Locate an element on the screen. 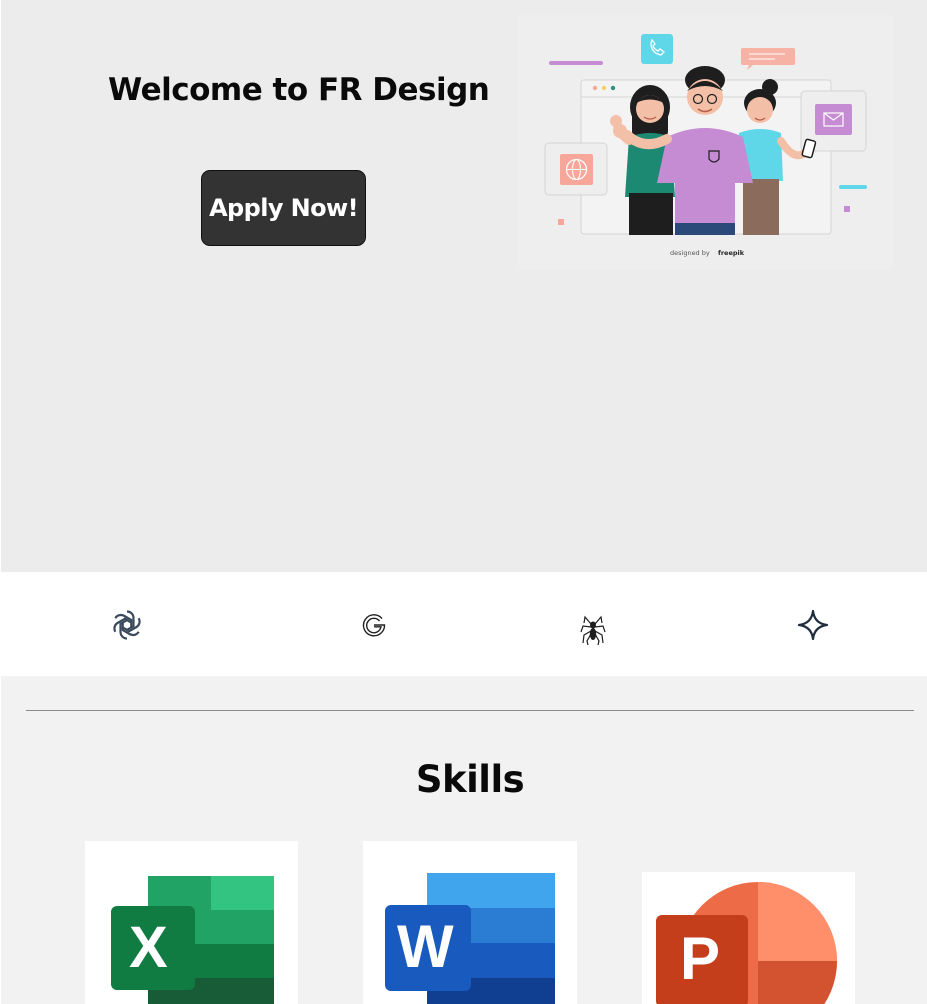  powerpoint-icon: P is located at coordinates (748, 938).